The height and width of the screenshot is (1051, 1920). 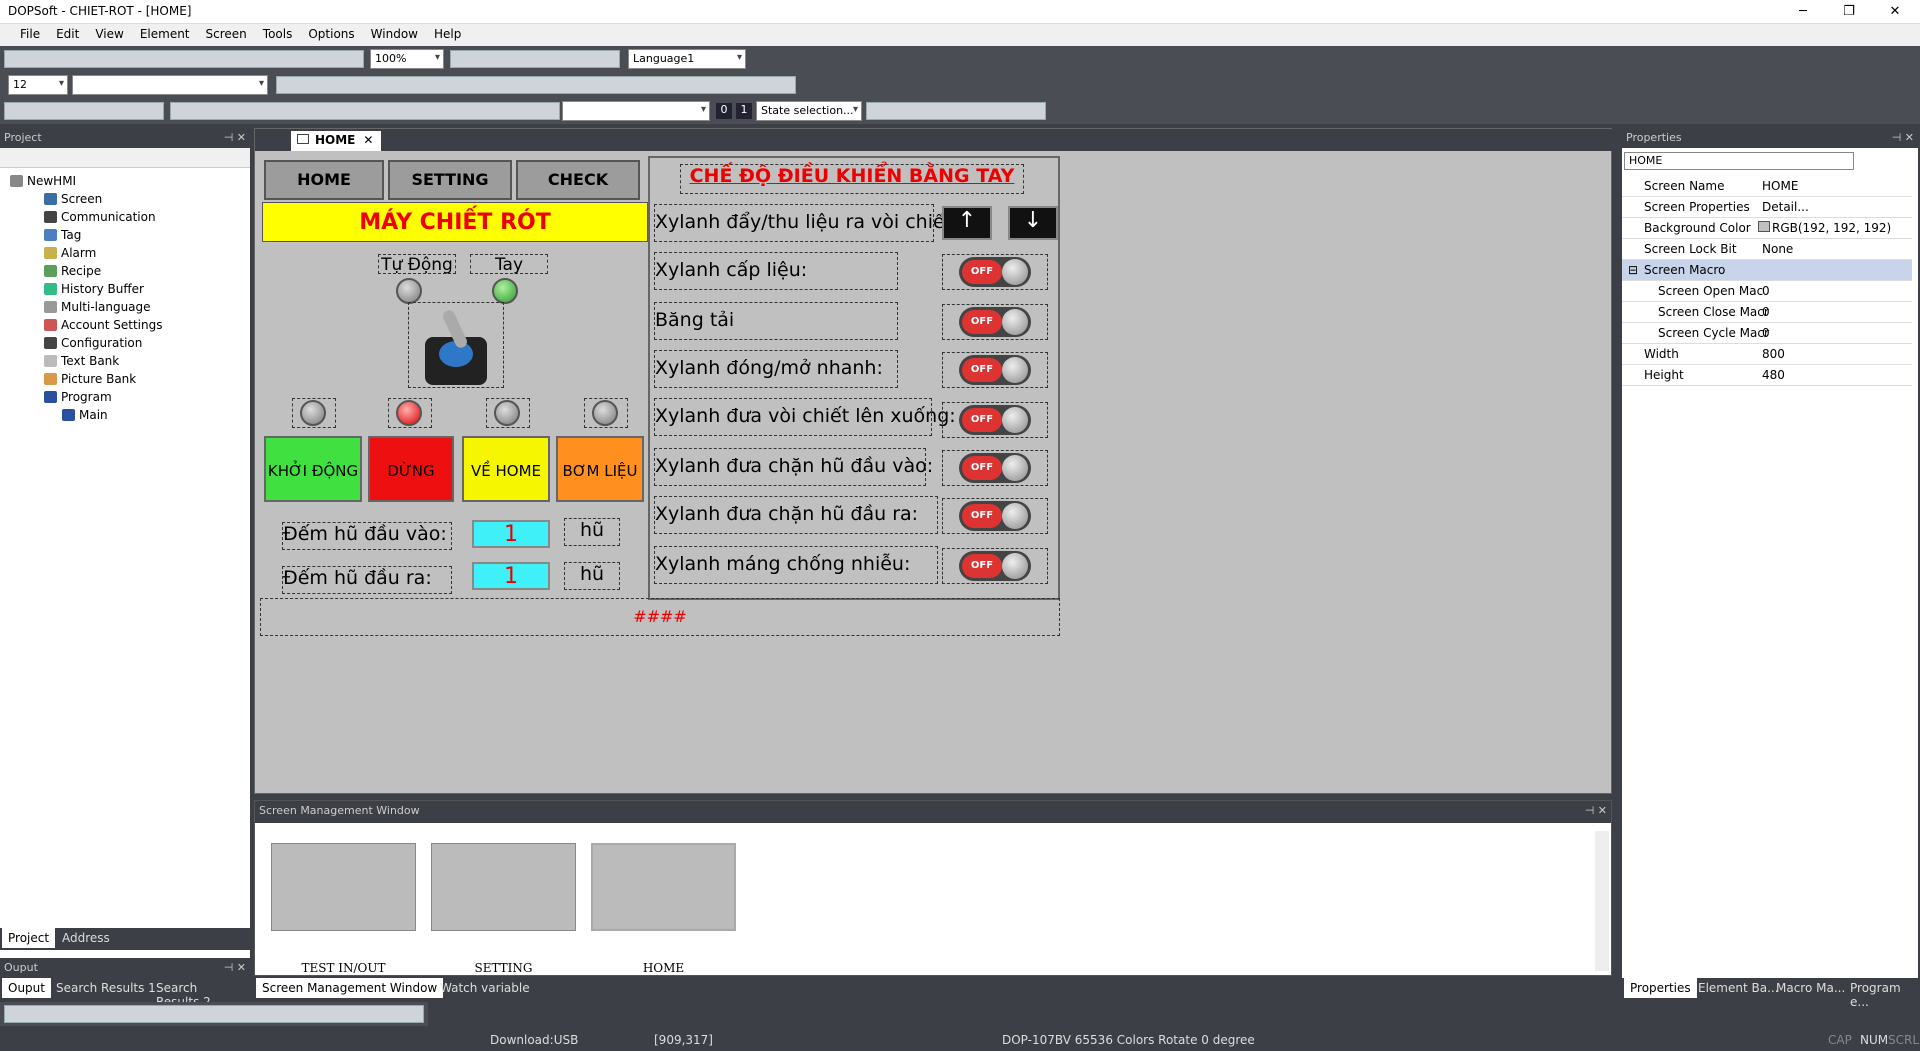 What do you see at coordinates (394, 34) in the screenshot?
I see `menu-window: Window` at bounding box center [394, 34].